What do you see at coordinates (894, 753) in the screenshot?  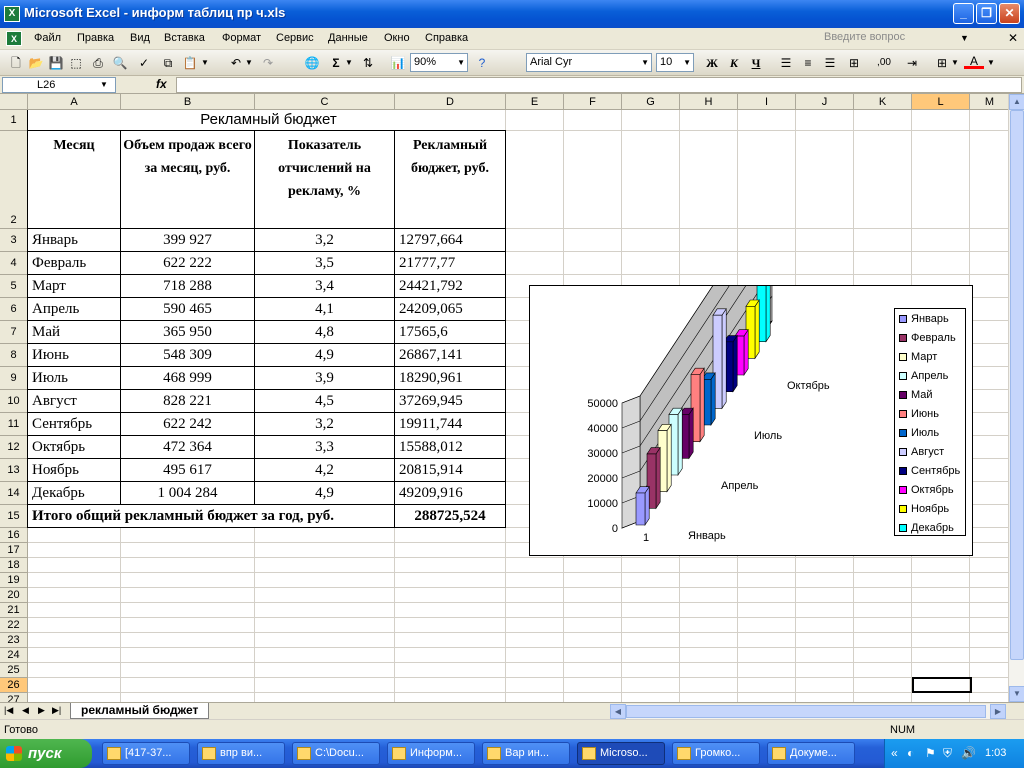 I see `tray-arrow-icon: «` at bounding box center [894, 753].